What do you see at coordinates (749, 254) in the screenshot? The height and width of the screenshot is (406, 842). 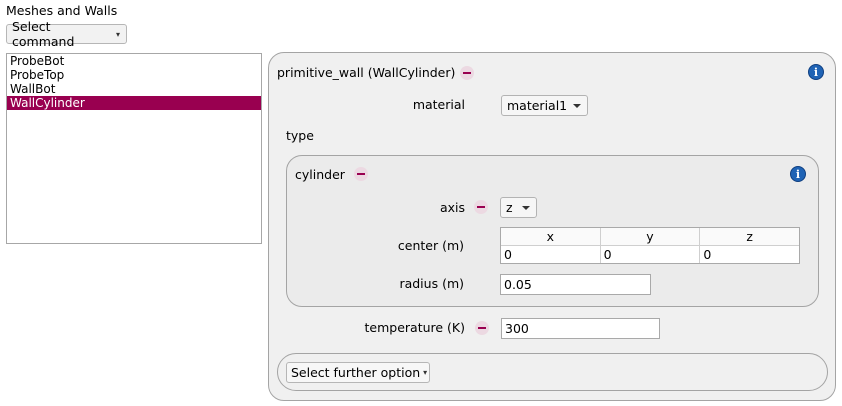 I see `center-z-cell: 0` at bounding box center [749, 254].